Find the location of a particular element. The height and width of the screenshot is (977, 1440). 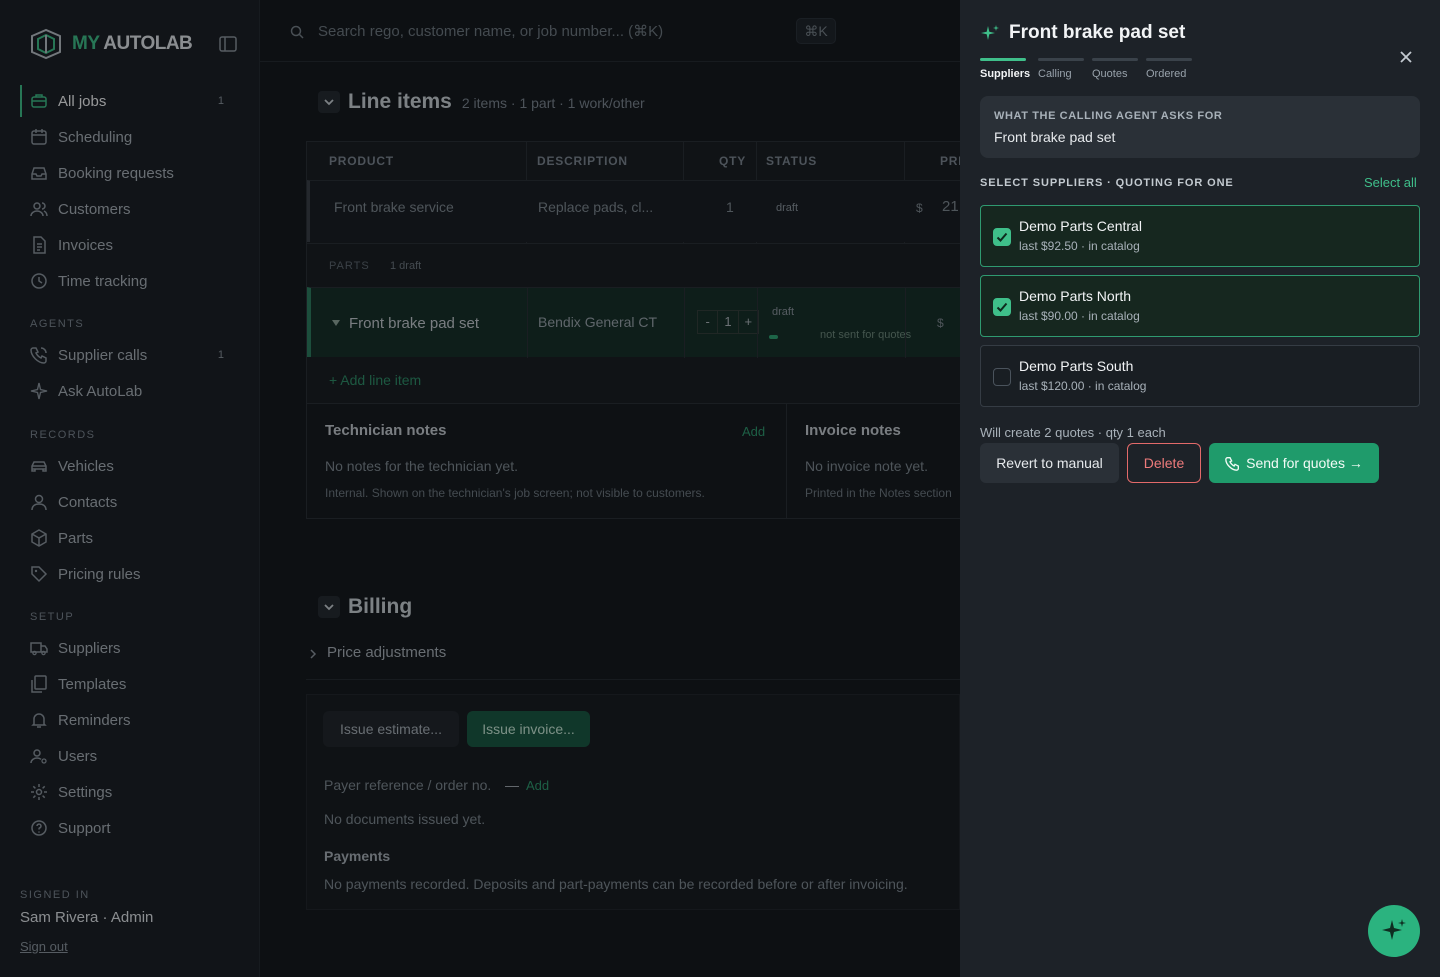

close-icon is located at coordinates (1406, 57).